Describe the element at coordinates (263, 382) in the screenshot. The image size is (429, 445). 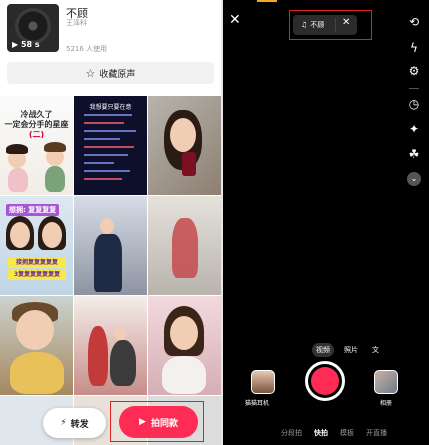
I see `effect-thumbnail` at that location.